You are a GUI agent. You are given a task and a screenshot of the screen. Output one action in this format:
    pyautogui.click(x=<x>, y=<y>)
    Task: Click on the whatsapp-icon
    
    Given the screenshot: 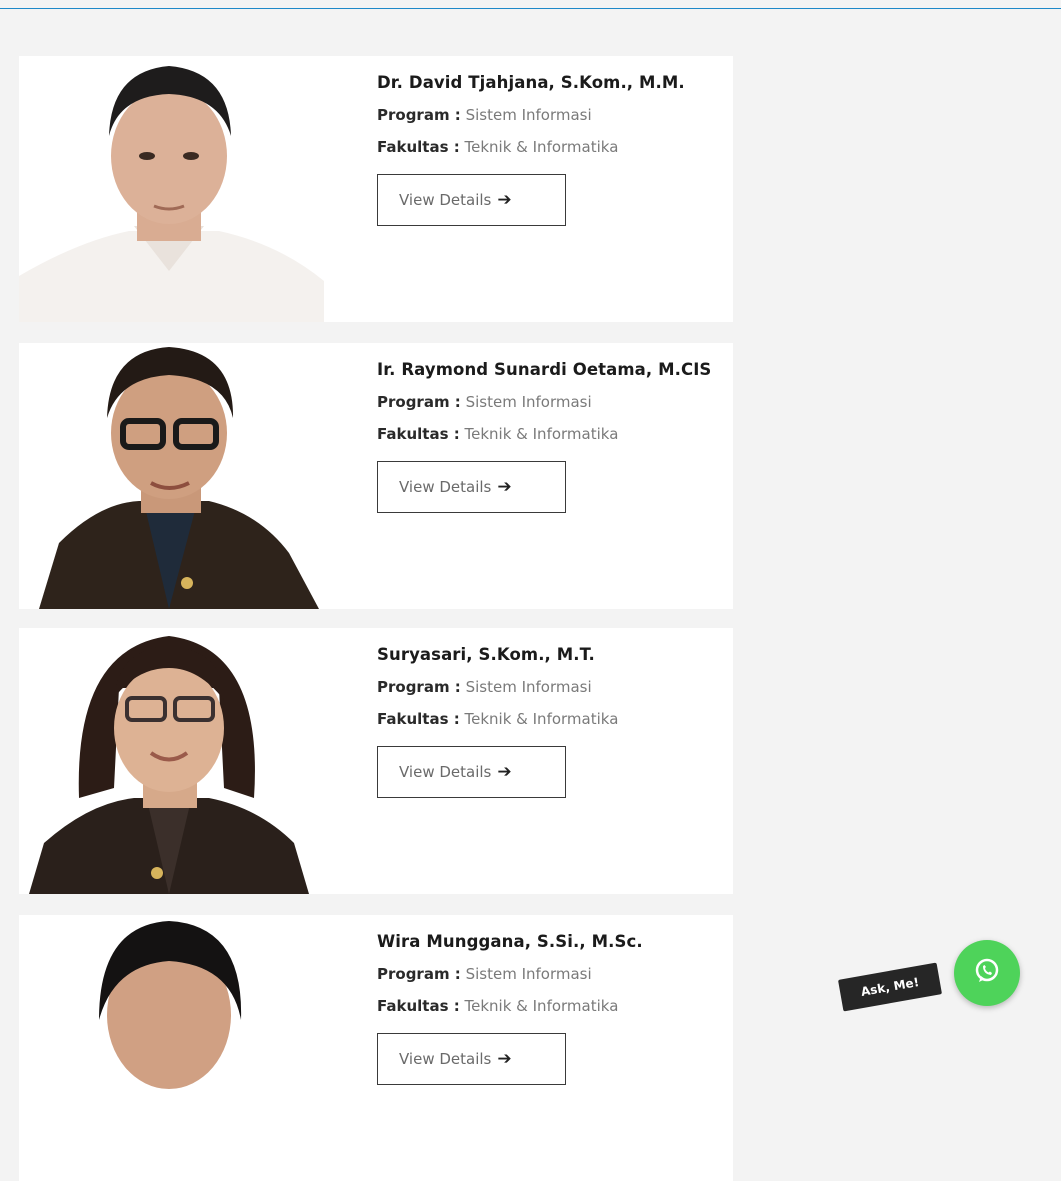 What is the action you would take?
    pyautogui.click(x=987, y=973)
    